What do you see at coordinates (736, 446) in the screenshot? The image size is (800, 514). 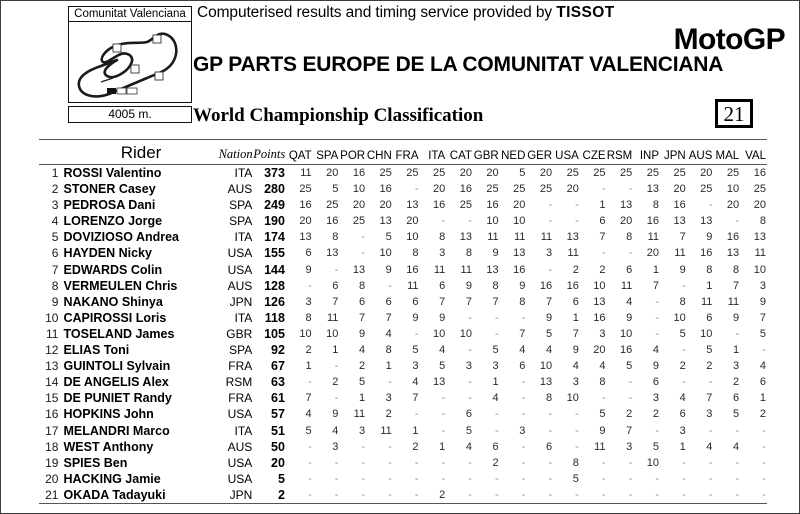 I see `row-score-mal: 4` at bounding box center [736, 446].